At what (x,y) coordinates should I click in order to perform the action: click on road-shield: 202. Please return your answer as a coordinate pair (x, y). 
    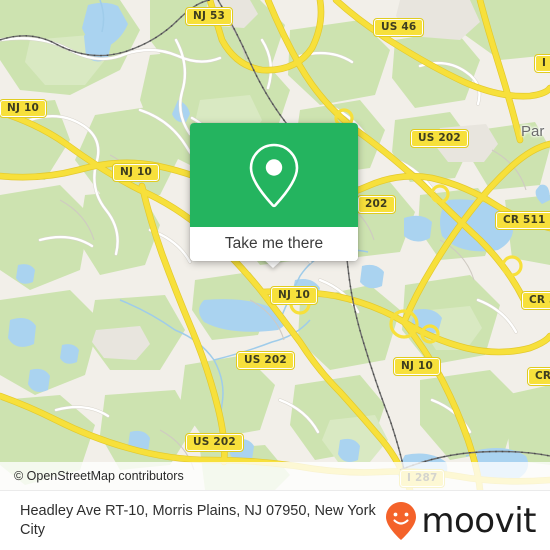
    Looking at the image, I should click on (376, 204).